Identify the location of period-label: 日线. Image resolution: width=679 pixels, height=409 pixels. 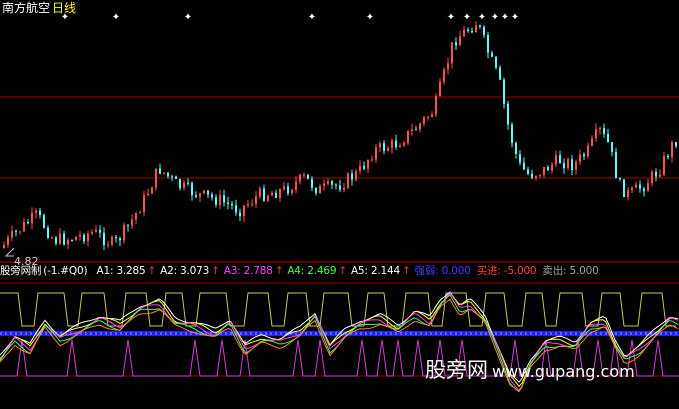
(64, 8).